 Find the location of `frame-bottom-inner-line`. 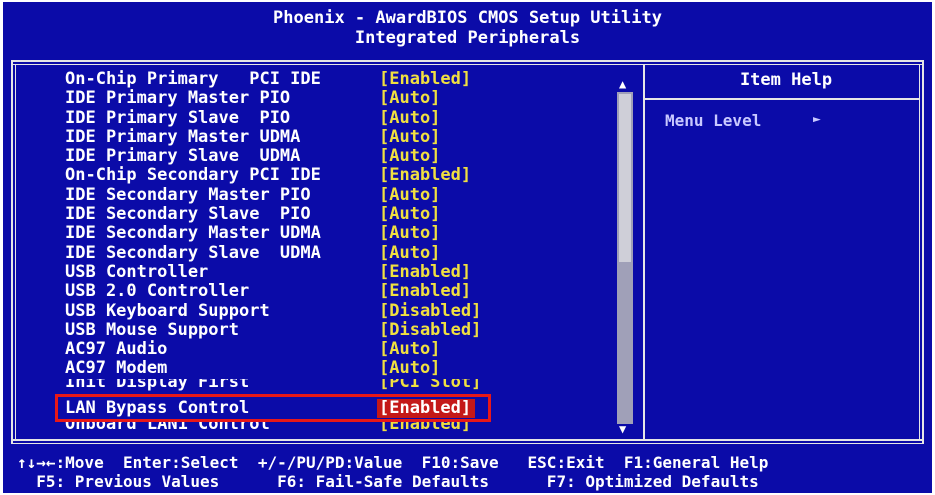

frame-bottom-inner-line is located at coordinates (467, 443).